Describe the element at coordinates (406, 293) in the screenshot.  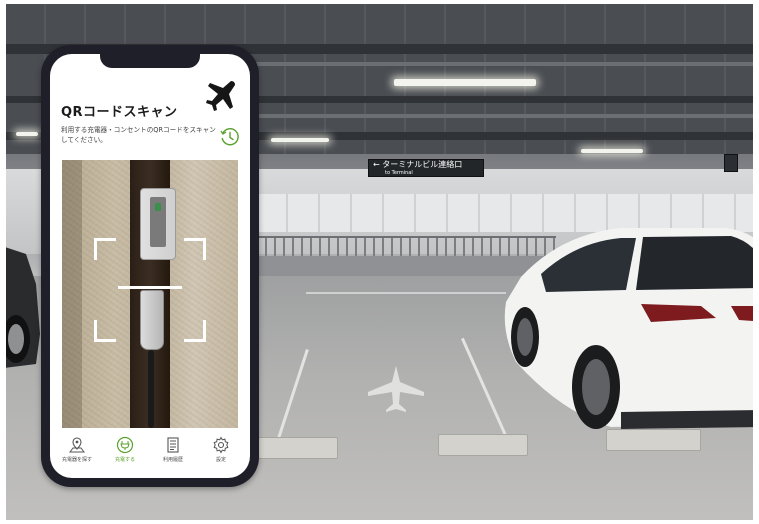
I see `lane-line` at that location.